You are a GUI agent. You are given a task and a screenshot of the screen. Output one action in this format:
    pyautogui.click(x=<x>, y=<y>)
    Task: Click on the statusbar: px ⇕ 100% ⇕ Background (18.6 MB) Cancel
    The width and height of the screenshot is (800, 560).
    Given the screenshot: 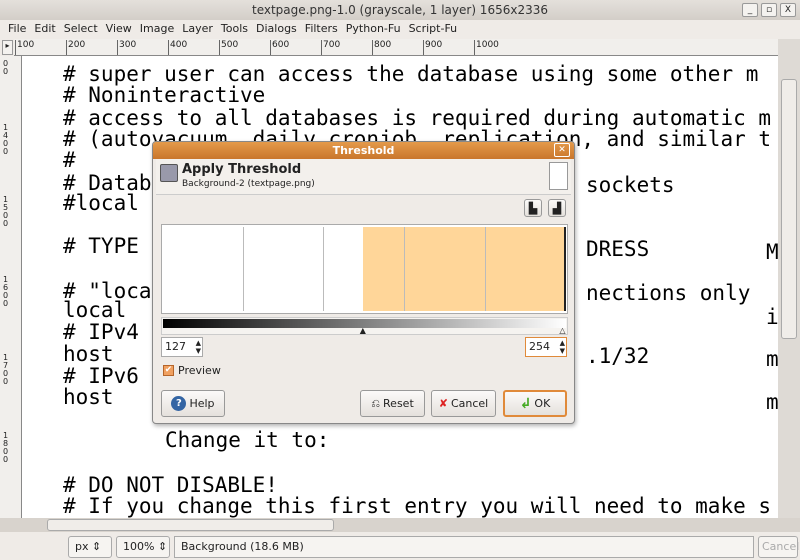 What is the action you would take?
    pyautogui.click(x=400, y=546)
    